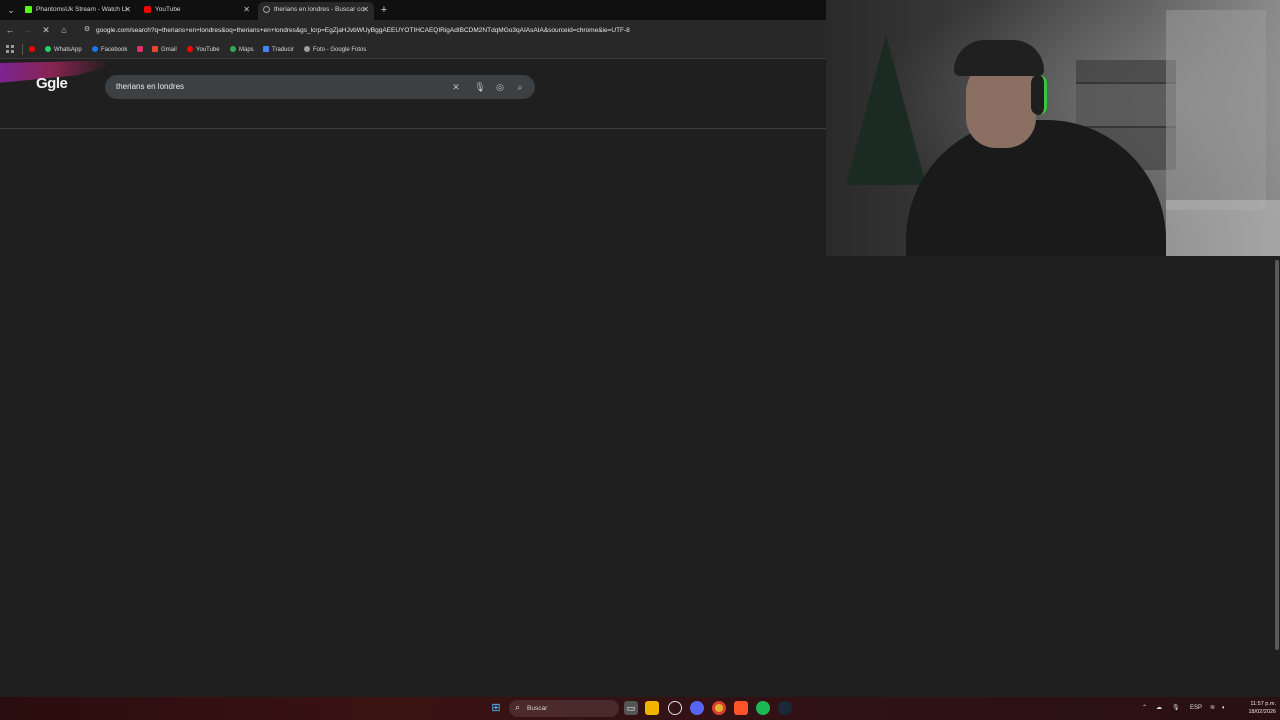 The height and width of the screenshot is (720, 1280). I want to click on volume-icon: 🔈︎, so click(1224, 708).